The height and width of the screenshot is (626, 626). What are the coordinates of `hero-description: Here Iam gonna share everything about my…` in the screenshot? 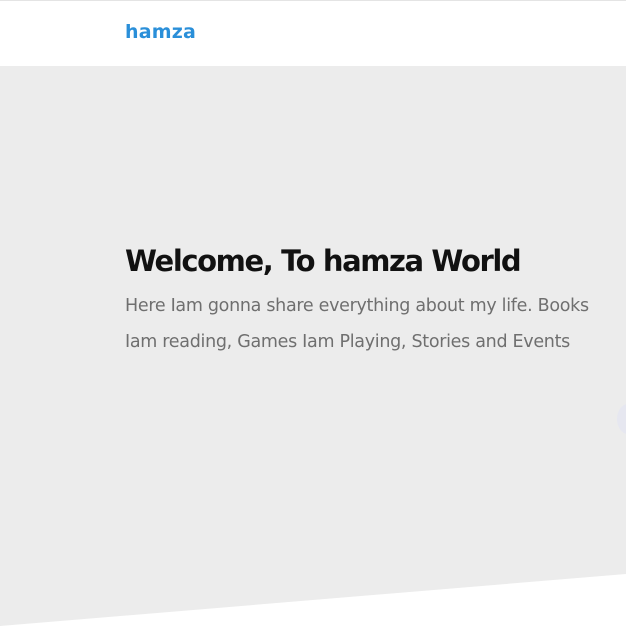 It's located at (357, 324).